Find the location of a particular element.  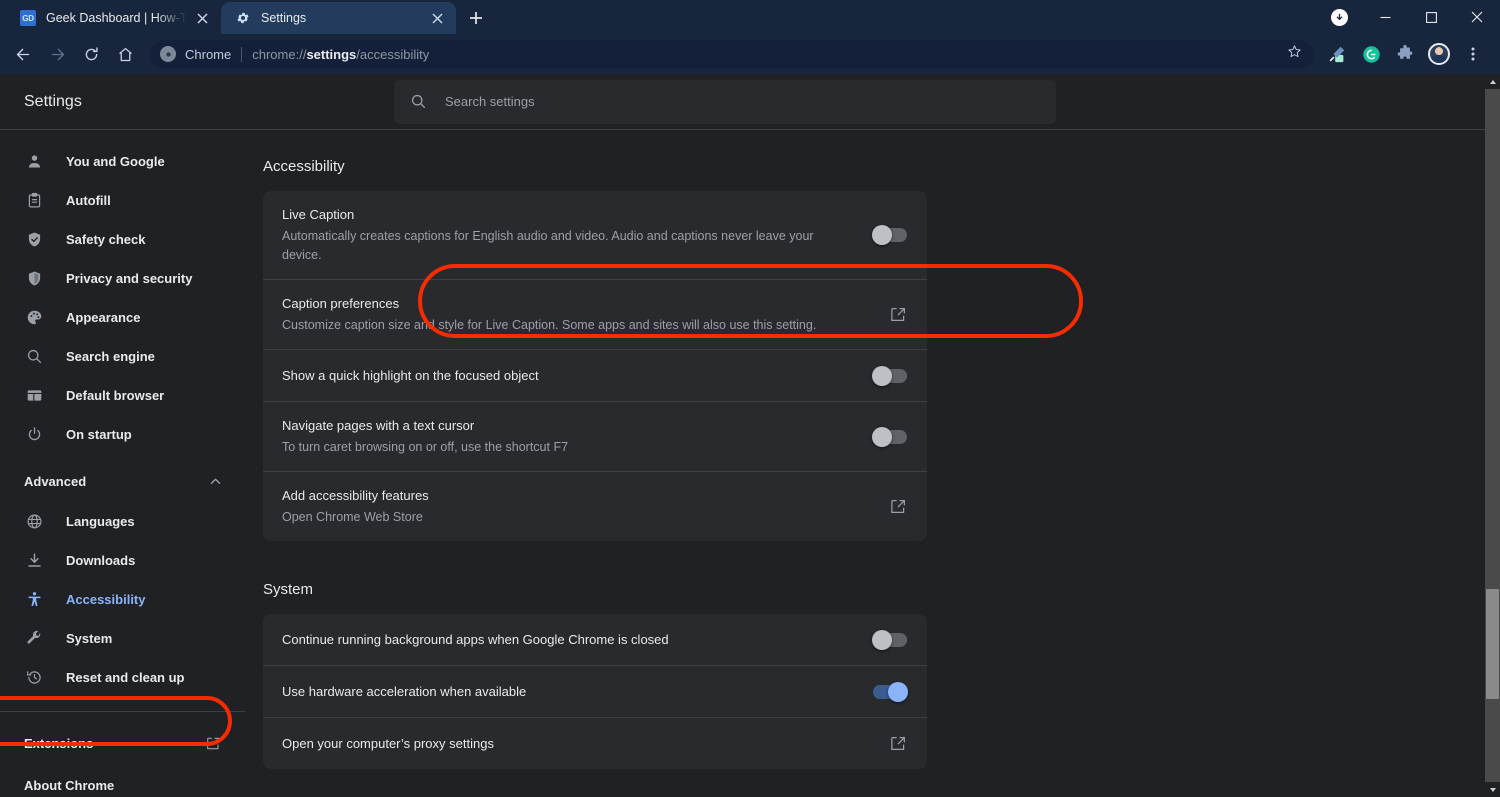

profile-avatar is located at coordinates (1439, 54).